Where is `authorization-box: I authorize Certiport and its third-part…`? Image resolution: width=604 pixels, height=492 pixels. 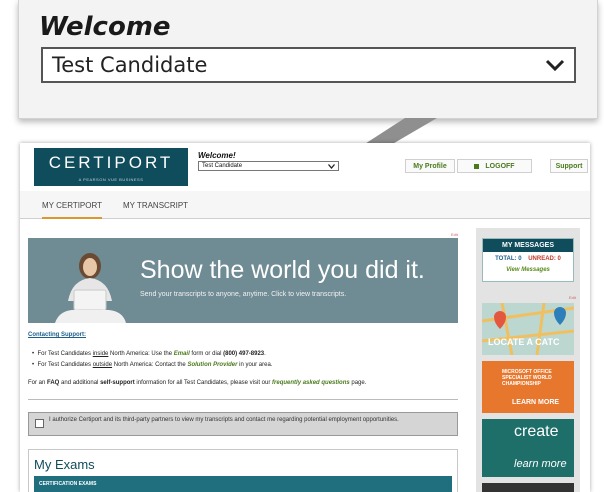
authorization-box: I authorize Certiport and its third-part… is located at coordinates (243, 424).